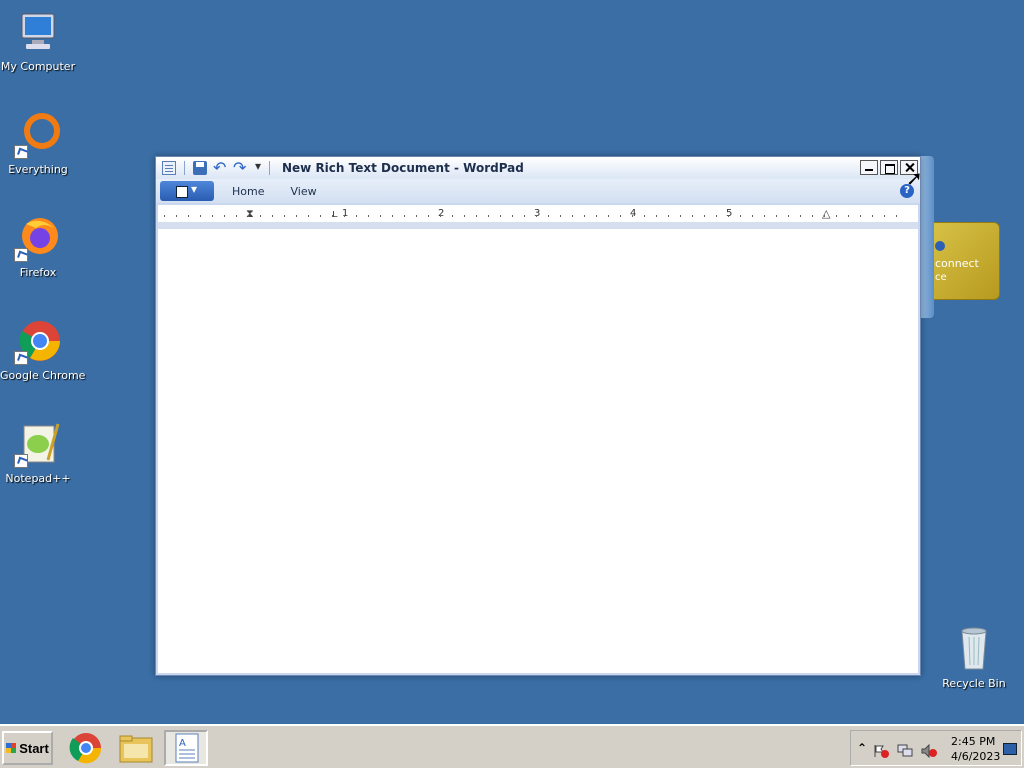  Describe the element at coordinates (34, 748) in the screenshot. I see `start-label: Start` at that location.